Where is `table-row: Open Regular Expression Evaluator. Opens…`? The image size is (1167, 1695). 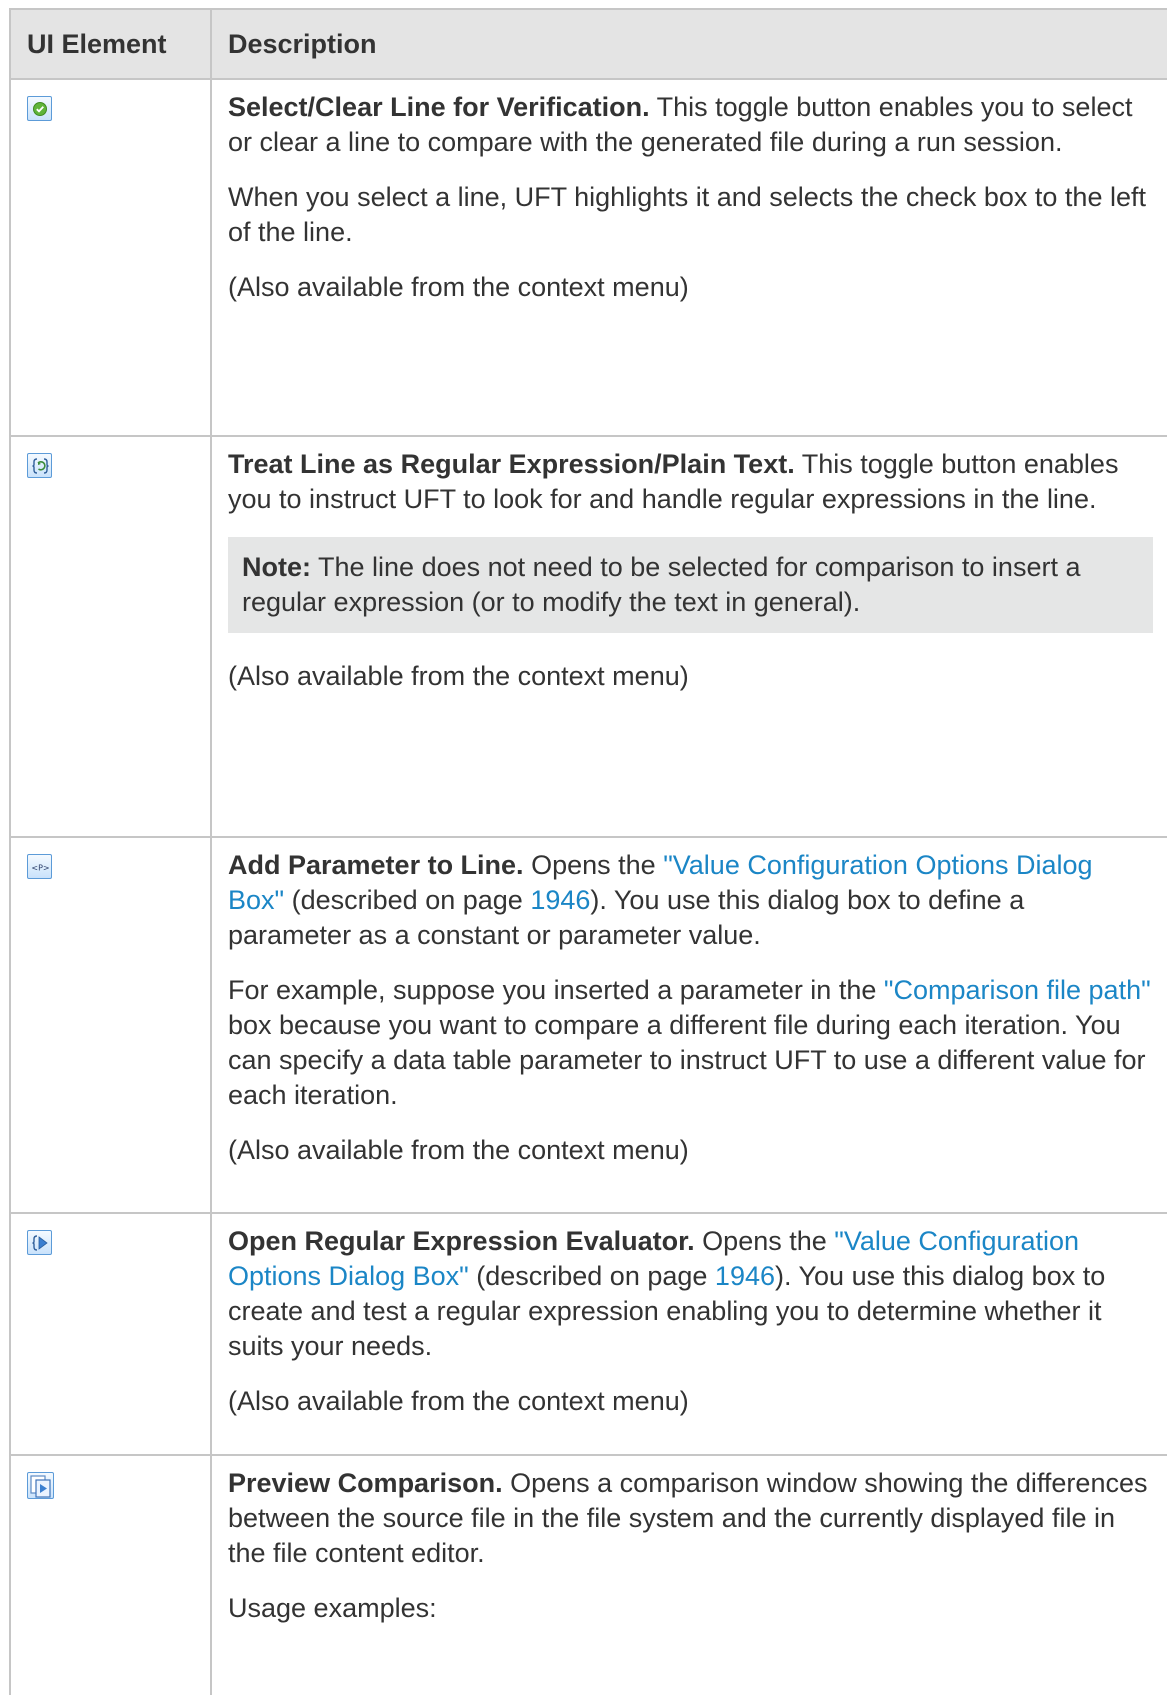
table-row: Open Regular Expression Evaluator. Opens… is located at coordinates (588, 1334).